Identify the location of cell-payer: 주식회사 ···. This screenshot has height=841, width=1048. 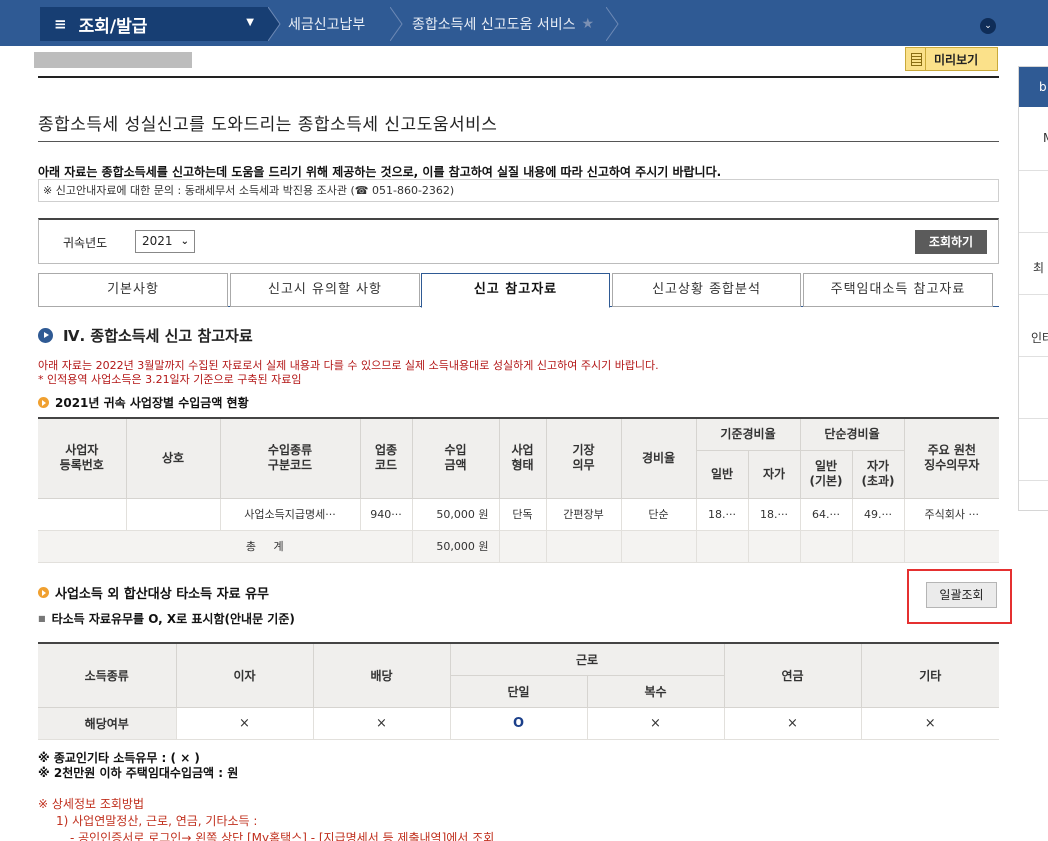
(951, 514).